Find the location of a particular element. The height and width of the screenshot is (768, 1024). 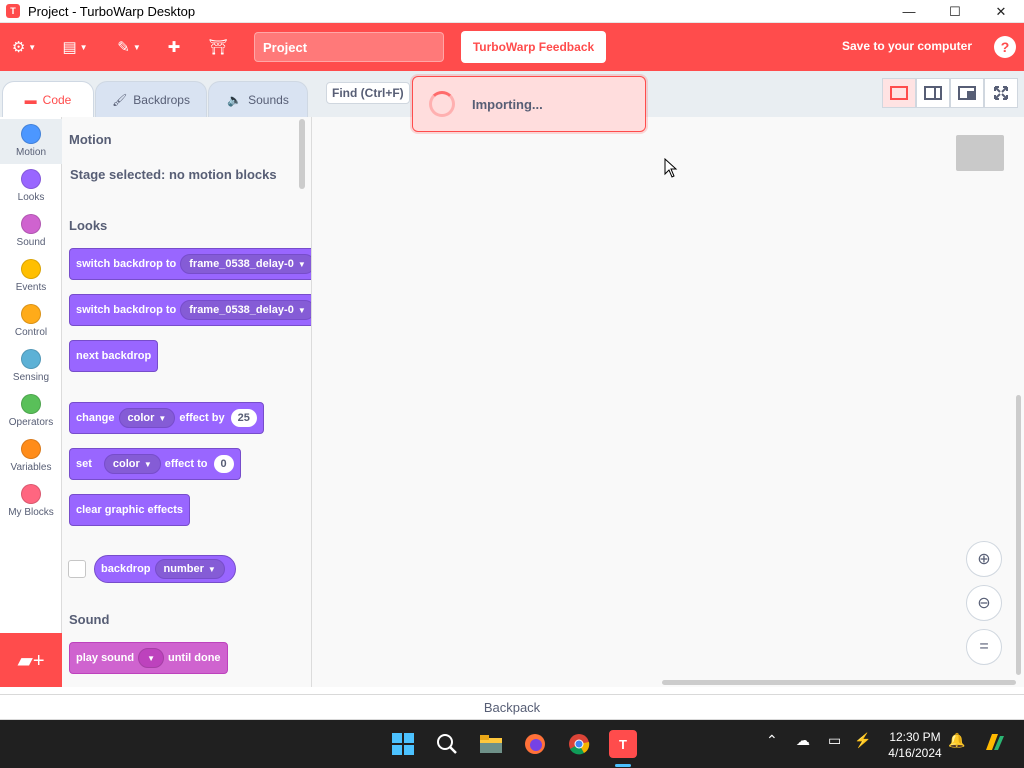

add-extension-button: ▰+ is located at coordinates (31, 660).